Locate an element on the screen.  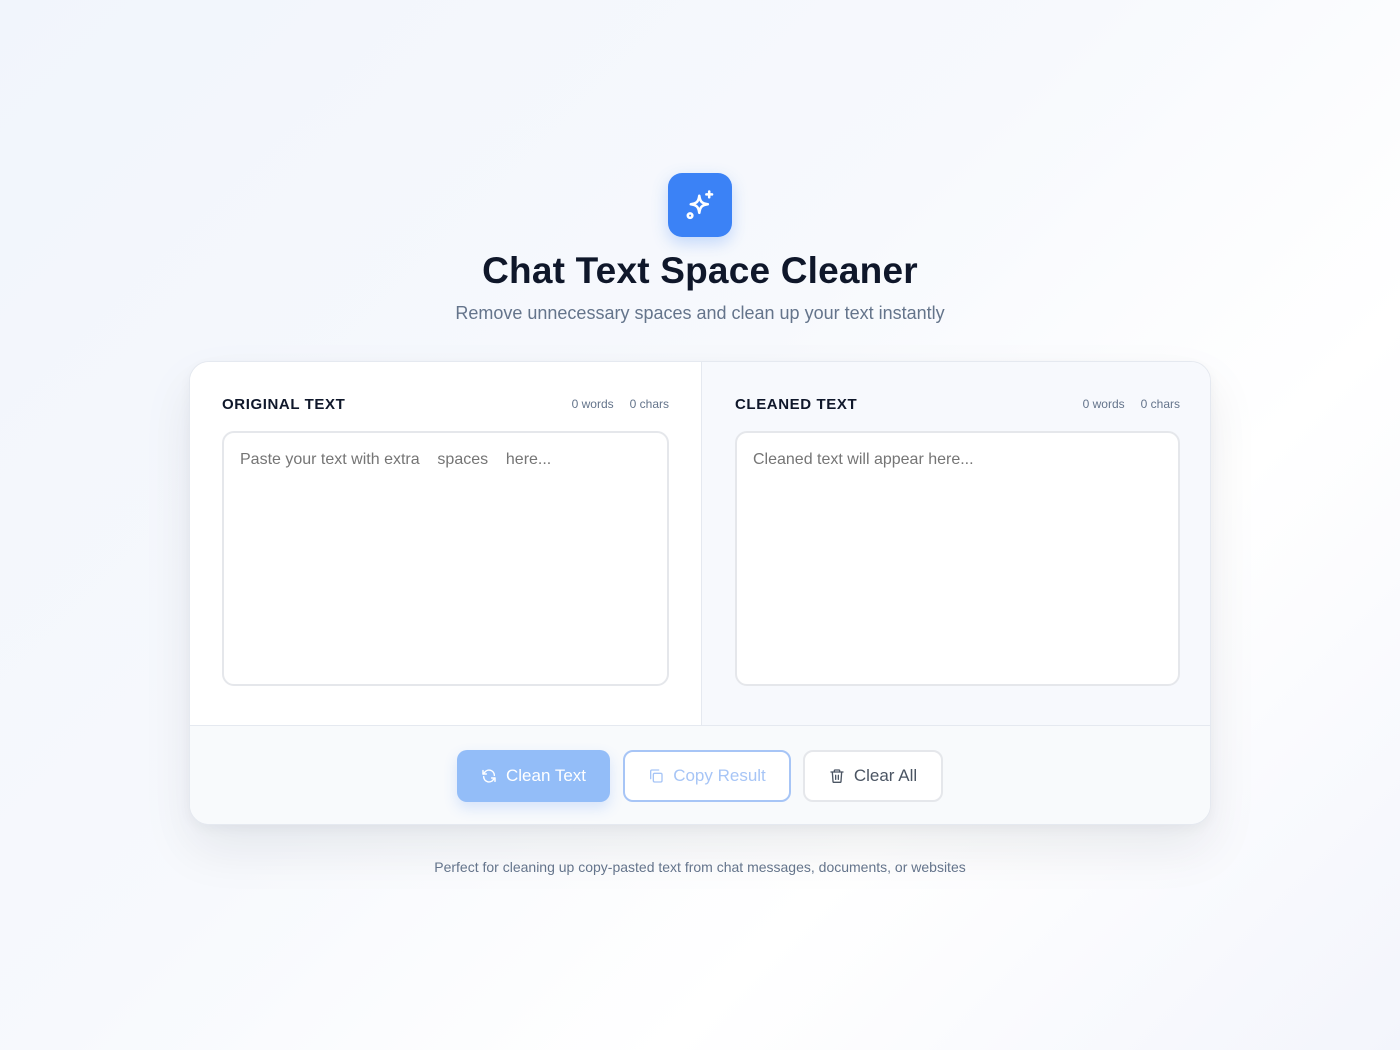
original-label: ORIGINAL TEXT is located at coordinates (284, 404).